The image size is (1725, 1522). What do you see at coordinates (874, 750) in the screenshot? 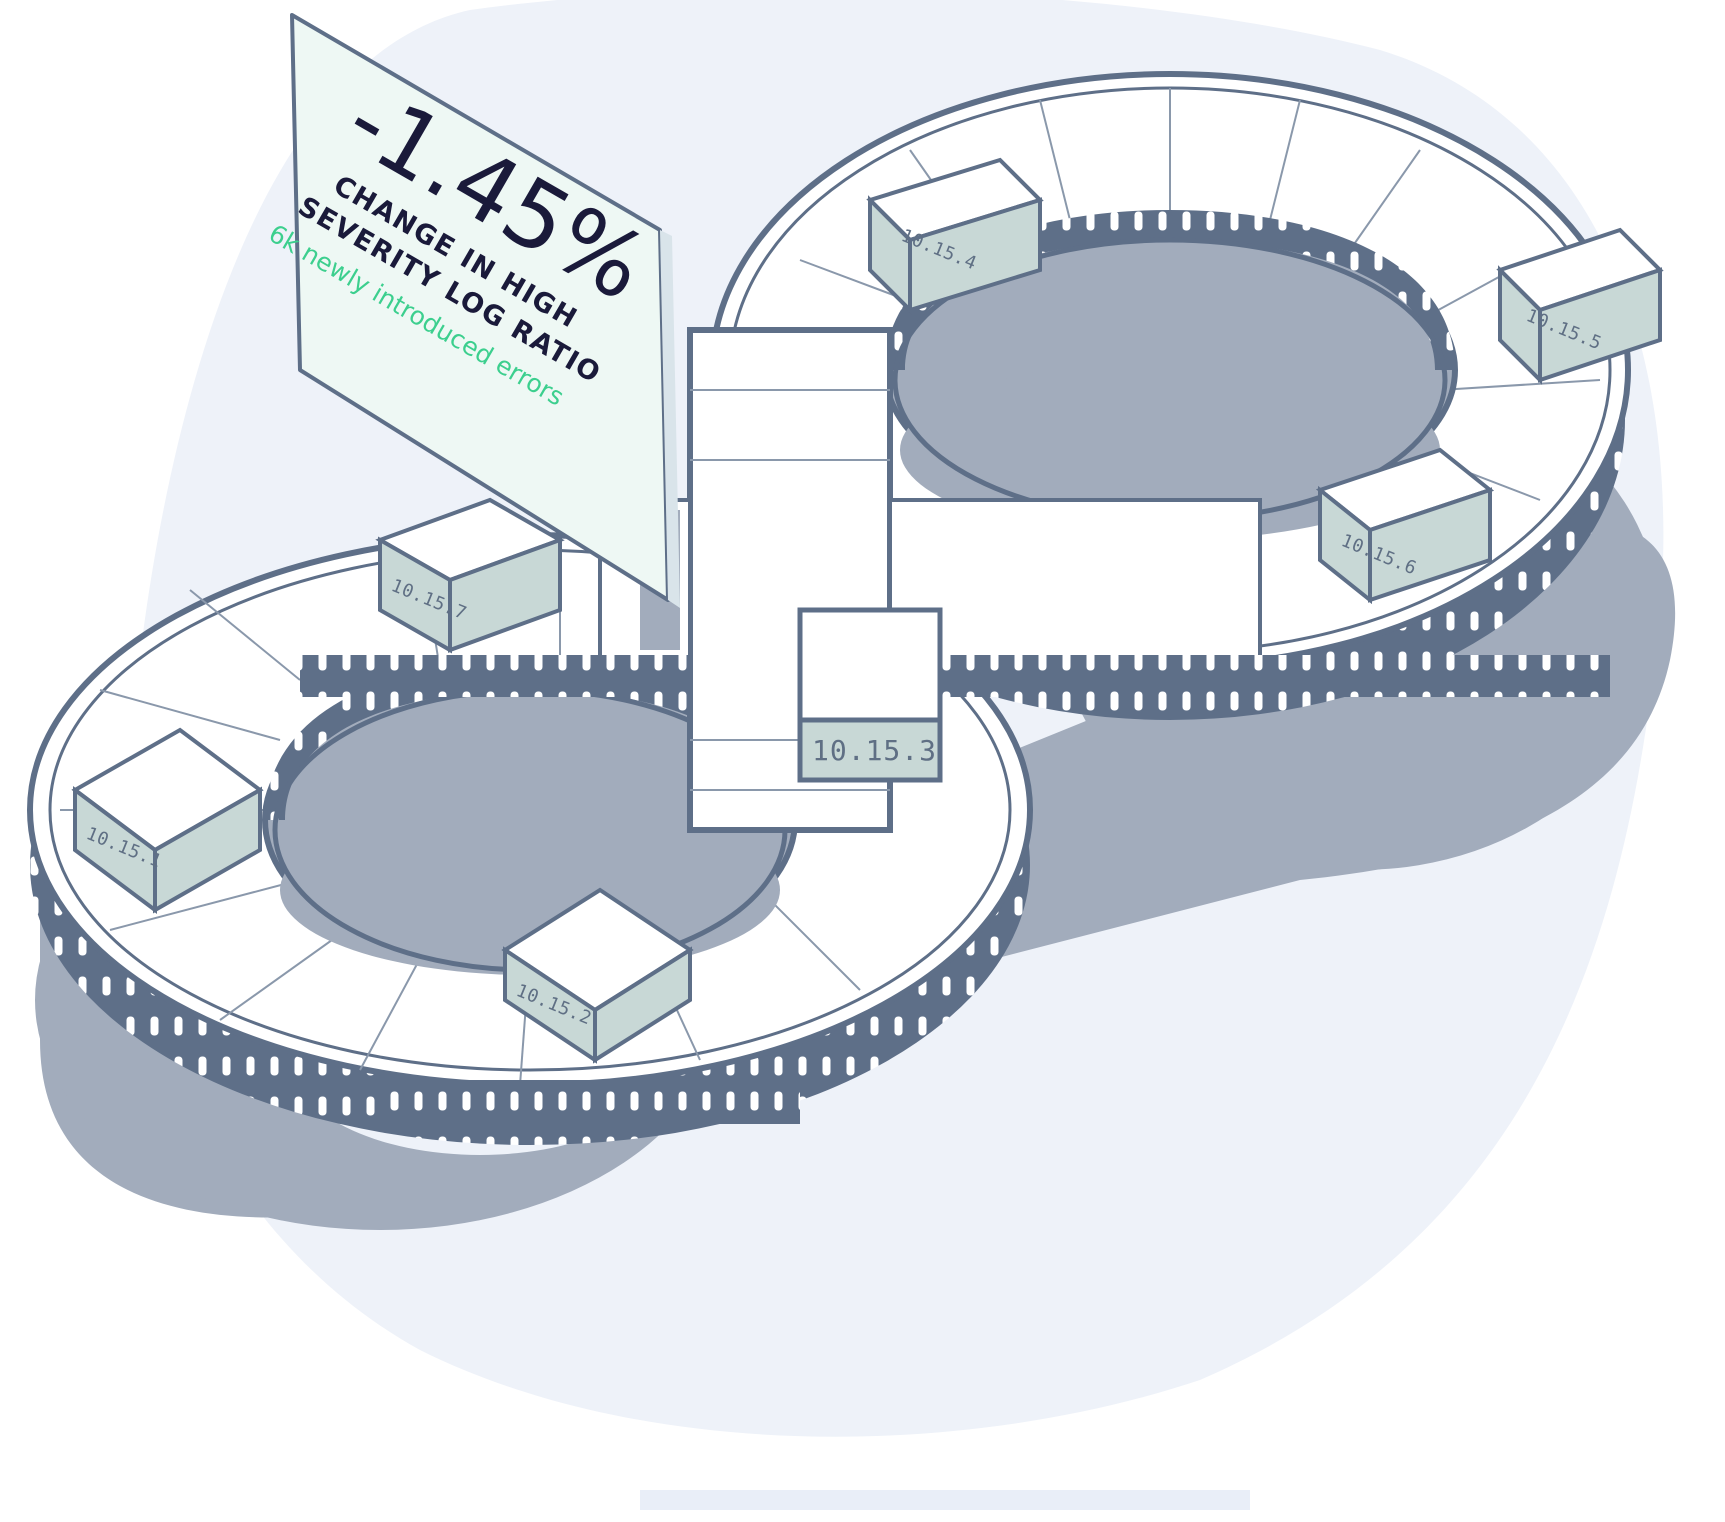
I see `box-label: 10.15.3` at bounding box center [874, 750].